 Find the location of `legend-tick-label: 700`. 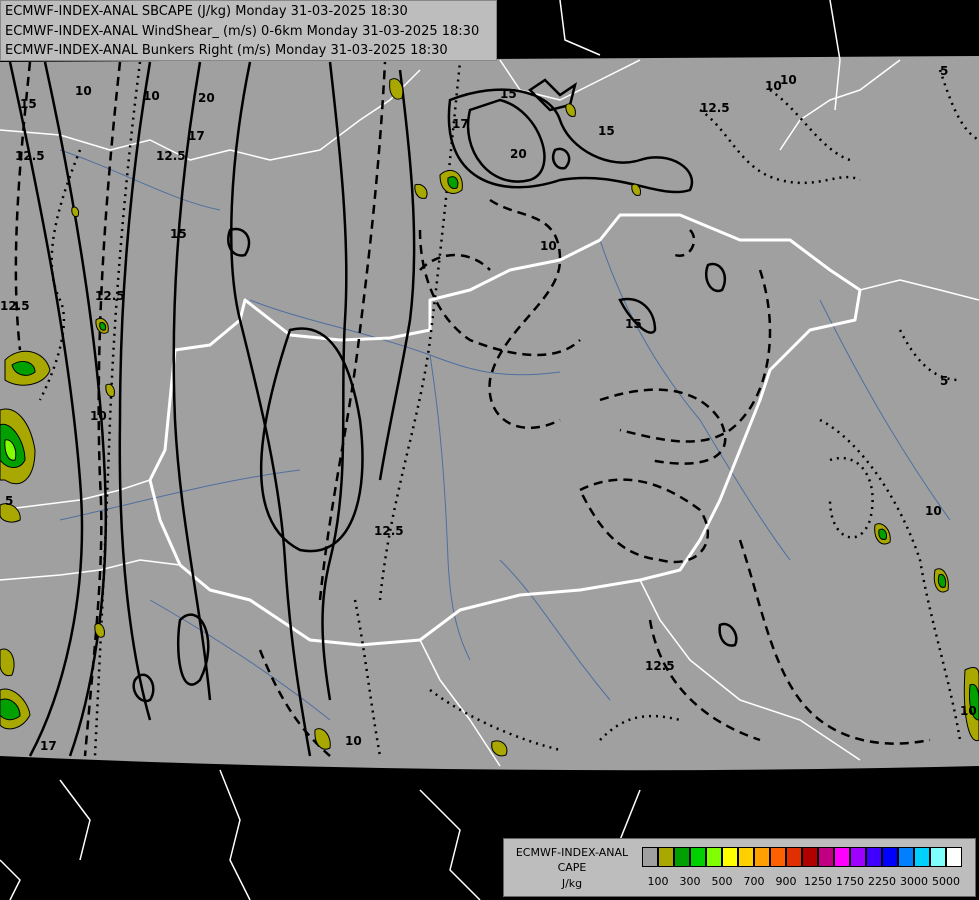

legend-tick-label: 700 is located at coordinates (754, 881).